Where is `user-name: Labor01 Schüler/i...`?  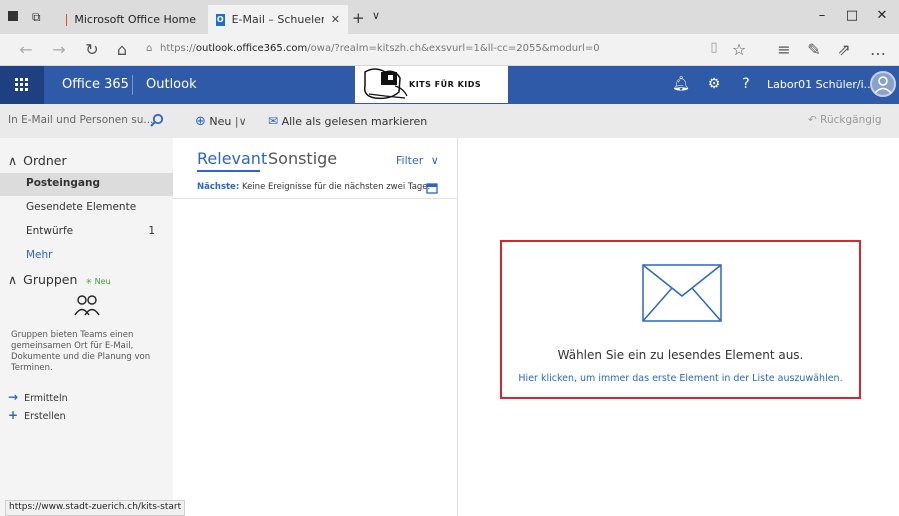 user-name: Labor01 Schüler/i... is located at coordinates (820, 84).